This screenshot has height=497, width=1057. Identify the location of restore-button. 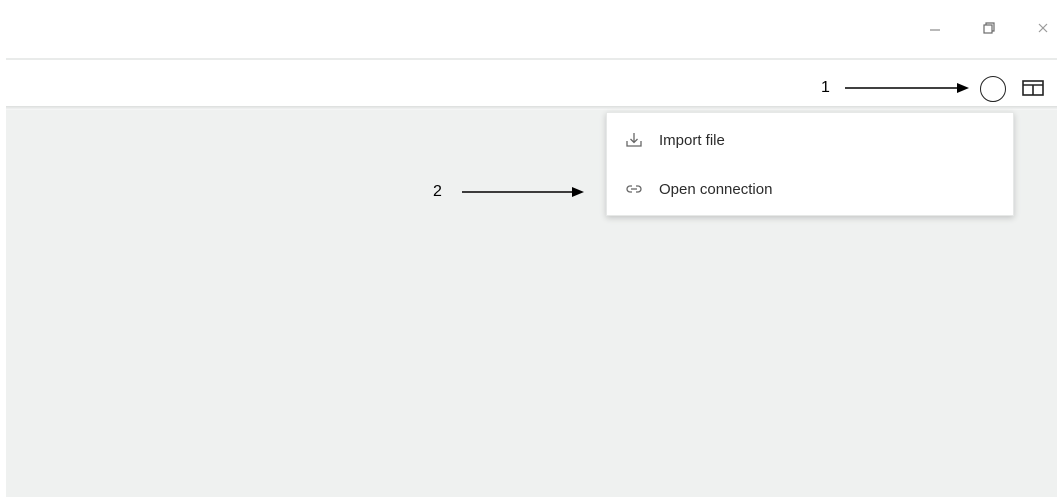
(989, 28).